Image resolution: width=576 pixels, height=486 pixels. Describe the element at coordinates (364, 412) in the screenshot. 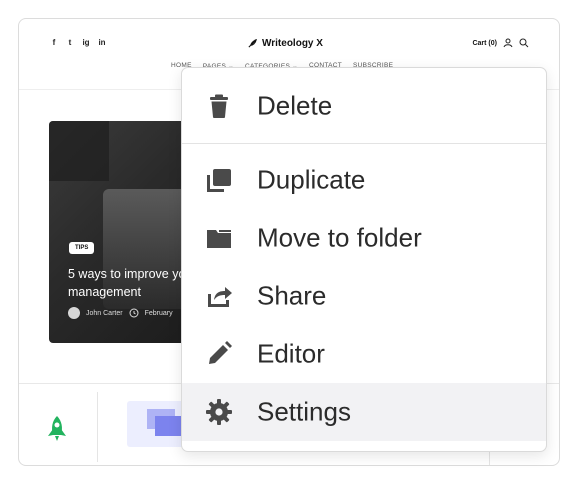

I see `menu-item-settings: Settings` at that location.